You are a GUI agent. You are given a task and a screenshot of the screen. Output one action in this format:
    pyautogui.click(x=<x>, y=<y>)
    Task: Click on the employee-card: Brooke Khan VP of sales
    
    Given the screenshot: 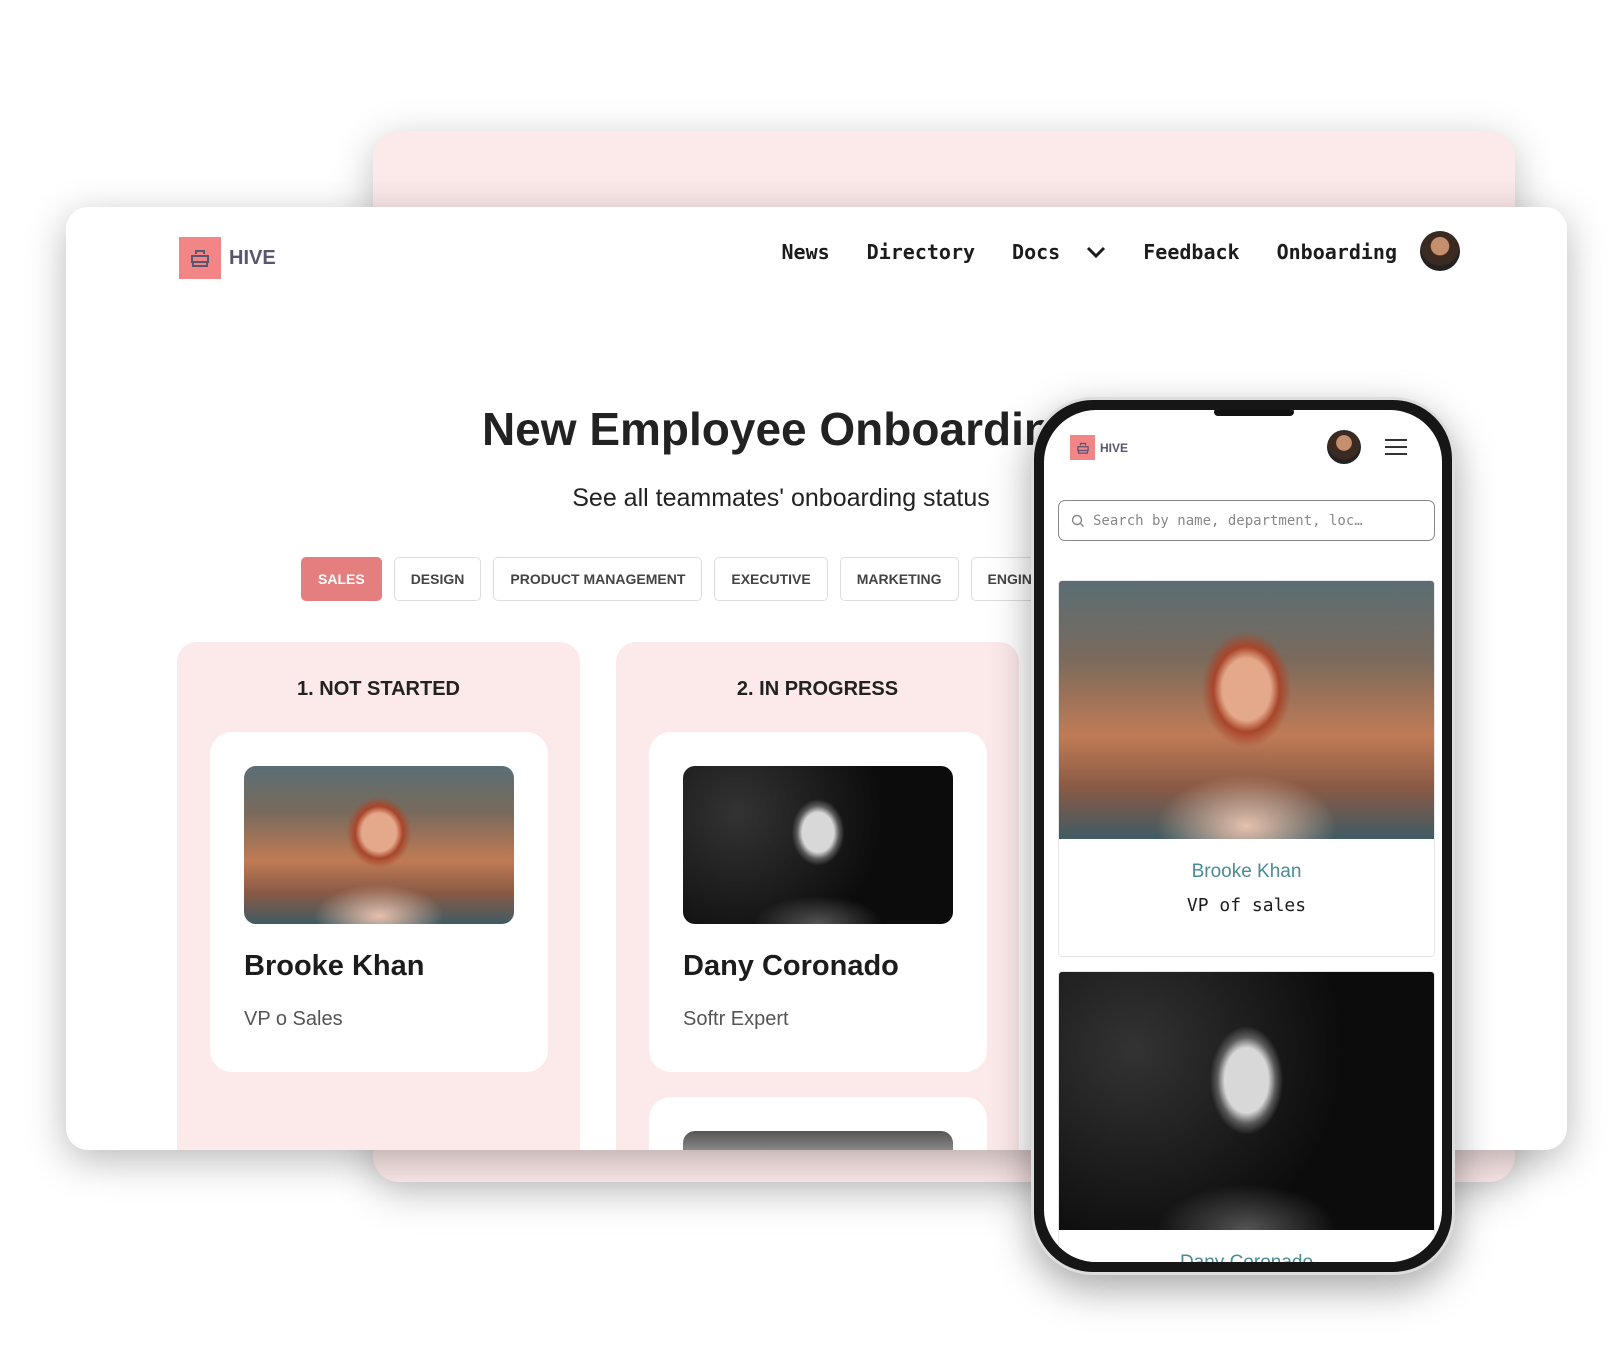 What is the action you would take?
    pyautogui.click(x=1246, y=768)
    